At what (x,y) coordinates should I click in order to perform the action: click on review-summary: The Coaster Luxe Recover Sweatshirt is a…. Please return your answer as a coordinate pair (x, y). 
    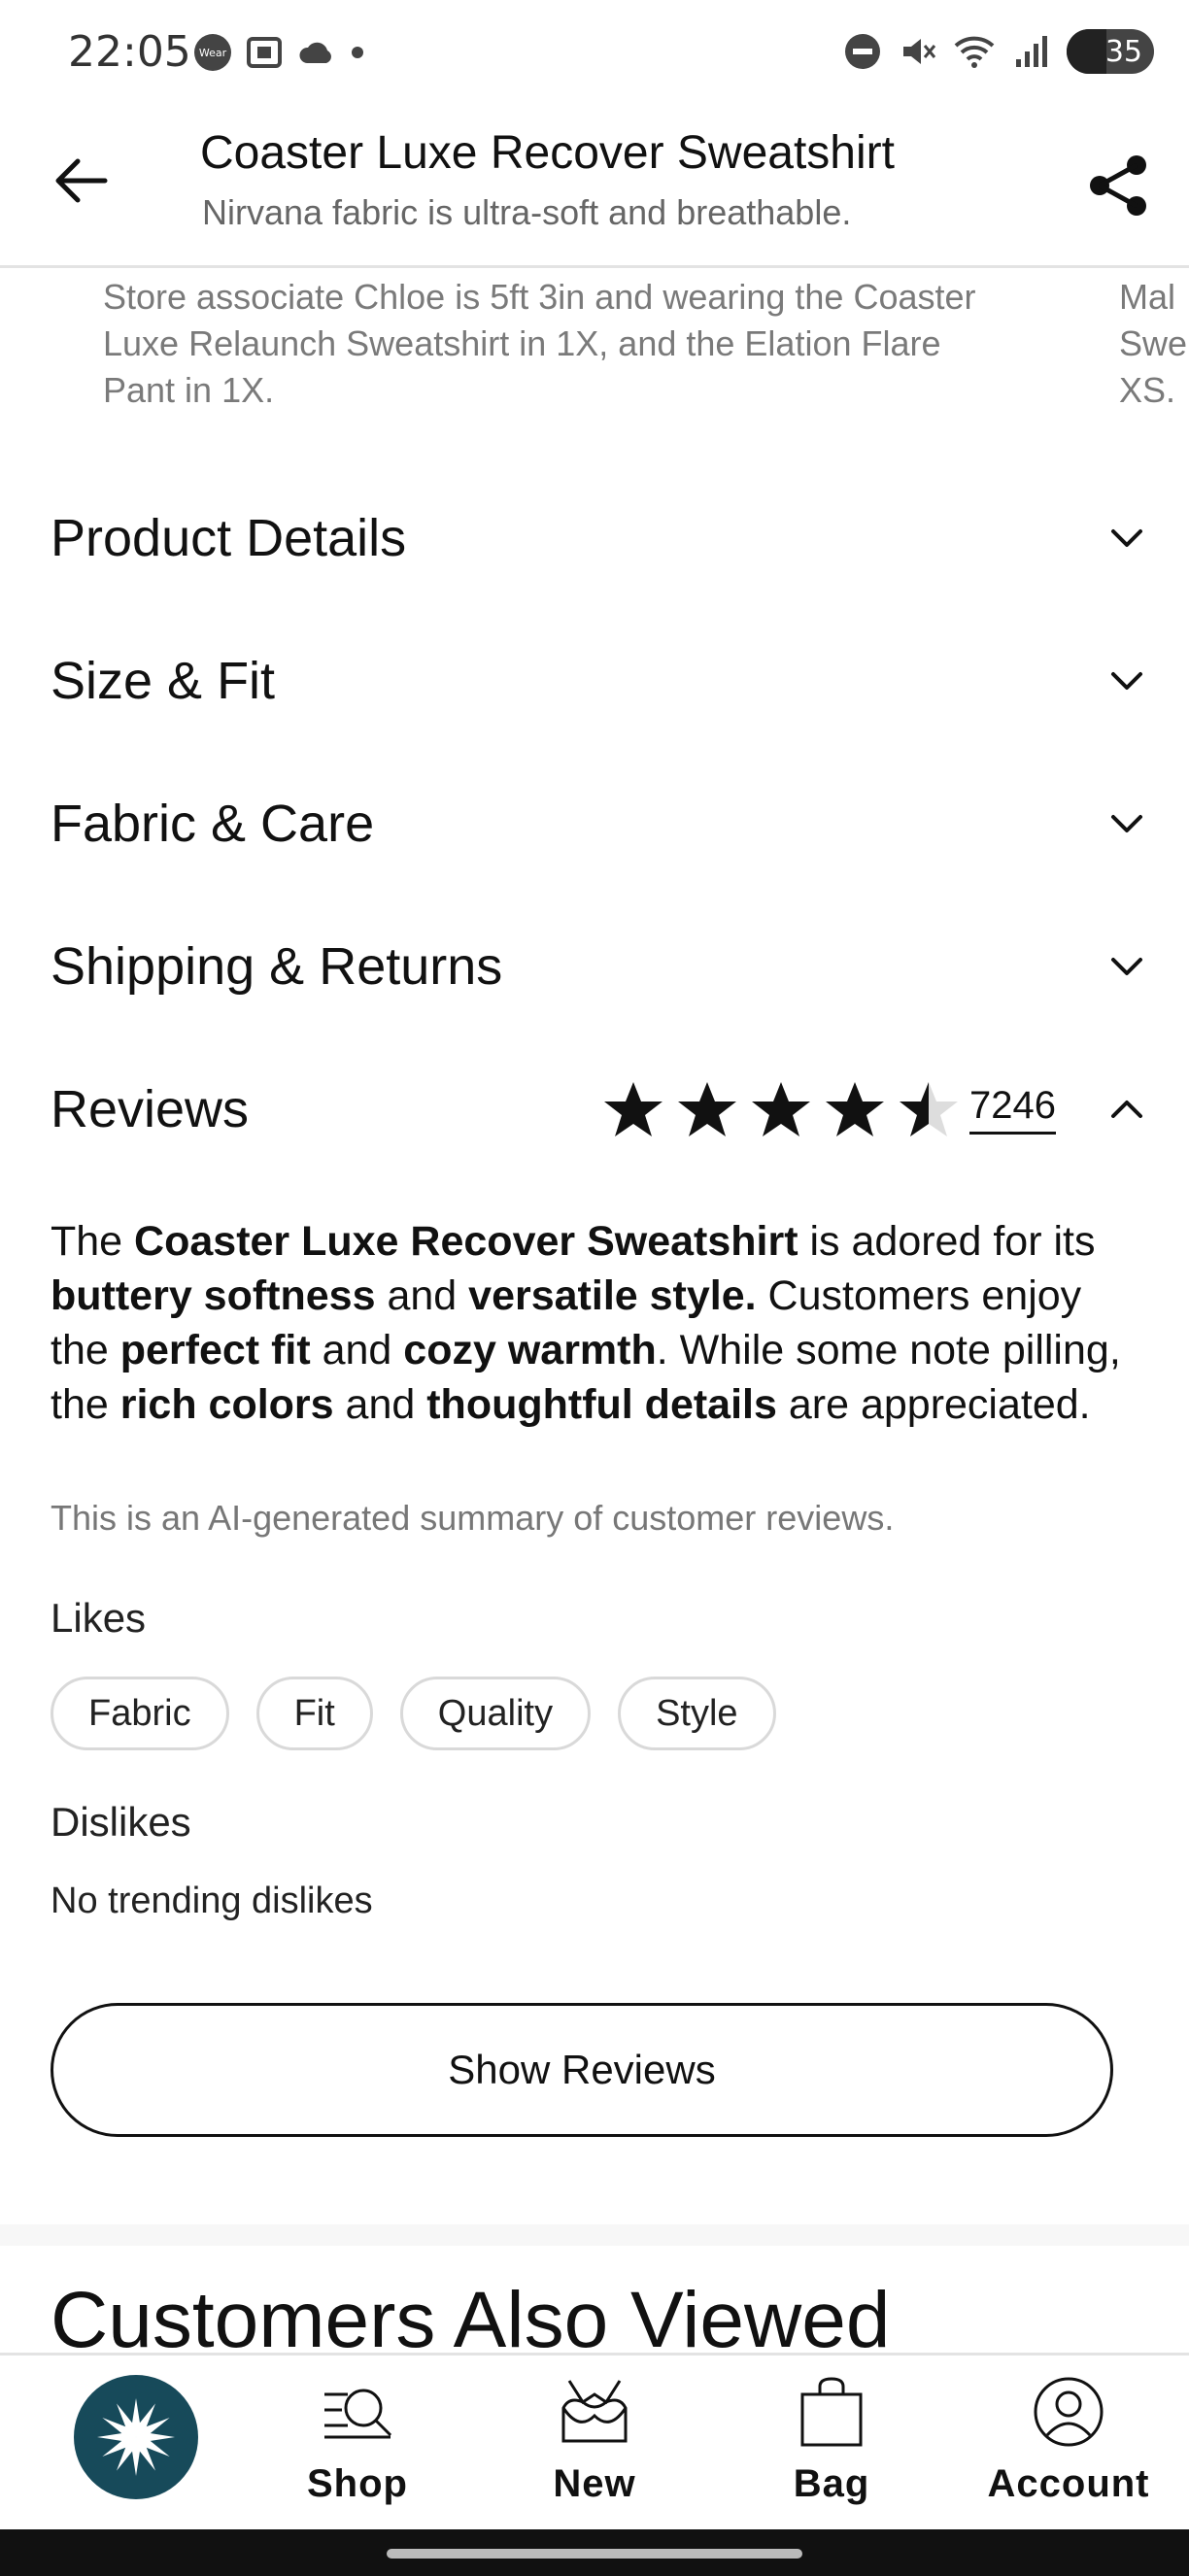
    Looking at the image, I should click on (599, 1323).